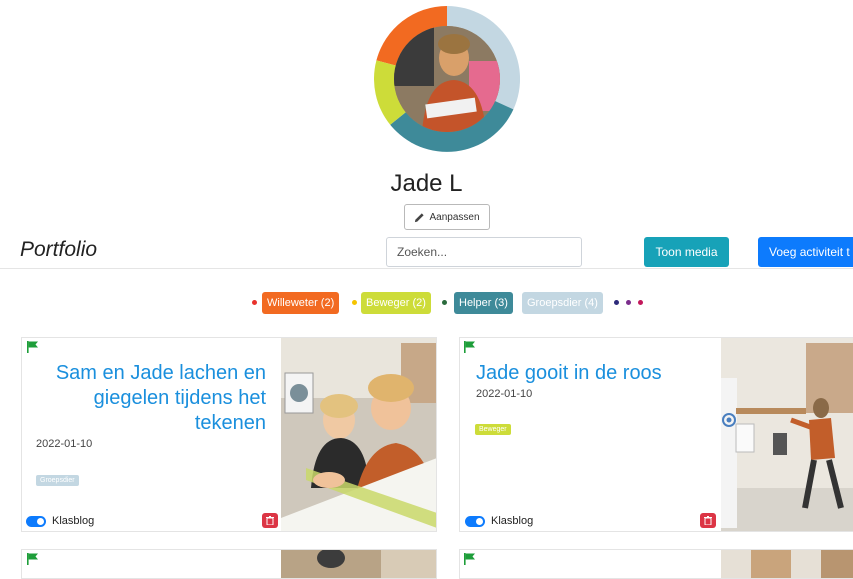 Image resolution: width=853 pixels, height=579 pixels. What do you see at coordinates (483, 303) in the screenshot?
I see `filter-tag-helper: Helper (3)` at bounding box center [483, 303].